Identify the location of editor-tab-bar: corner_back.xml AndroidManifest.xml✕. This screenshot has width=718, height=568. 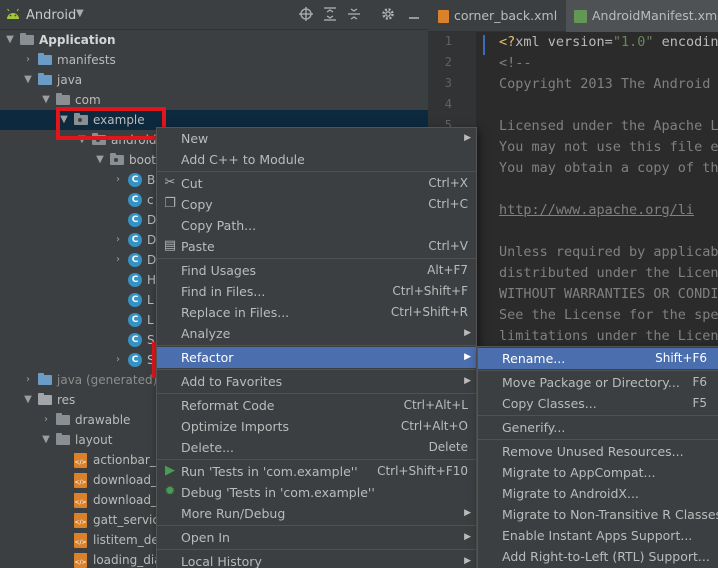
(573, 16).